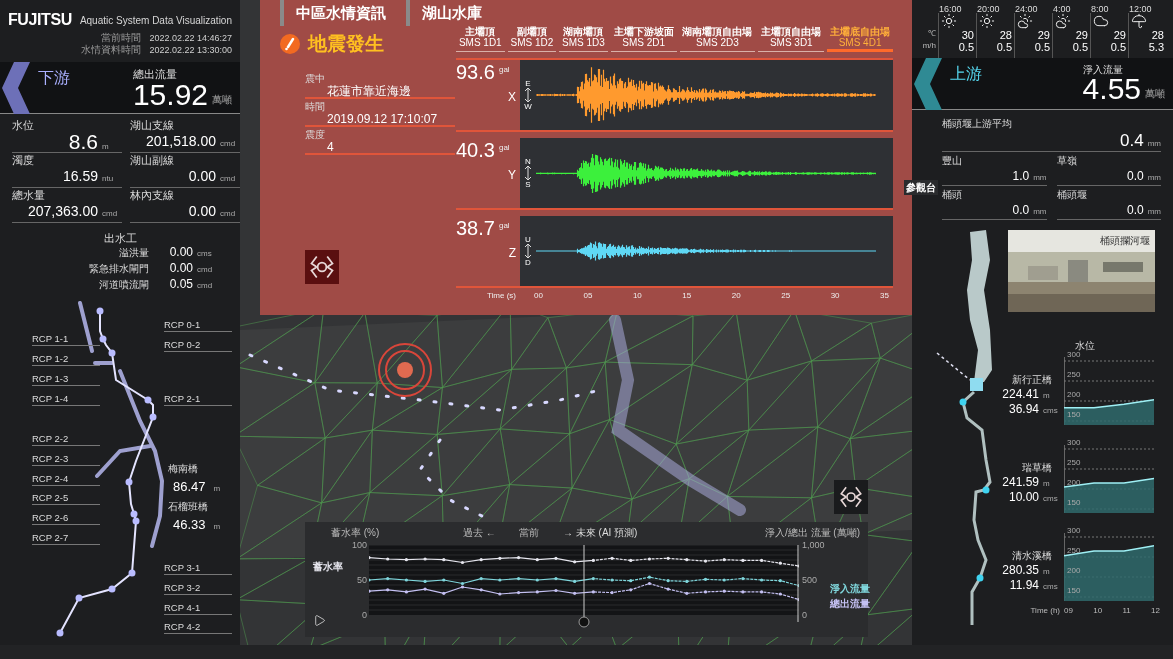 The image size is (1173, 659). I want to click on alert-icon, so click(290, 44).